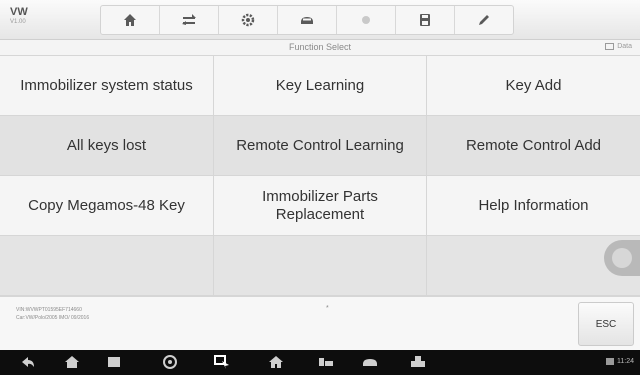  What do you see at coordinates (320, 206) in the screenshot?
I see `function-immobilizer-parts-replacement: Immobilizer Parts Replacement` at bounding box center [320, 206].